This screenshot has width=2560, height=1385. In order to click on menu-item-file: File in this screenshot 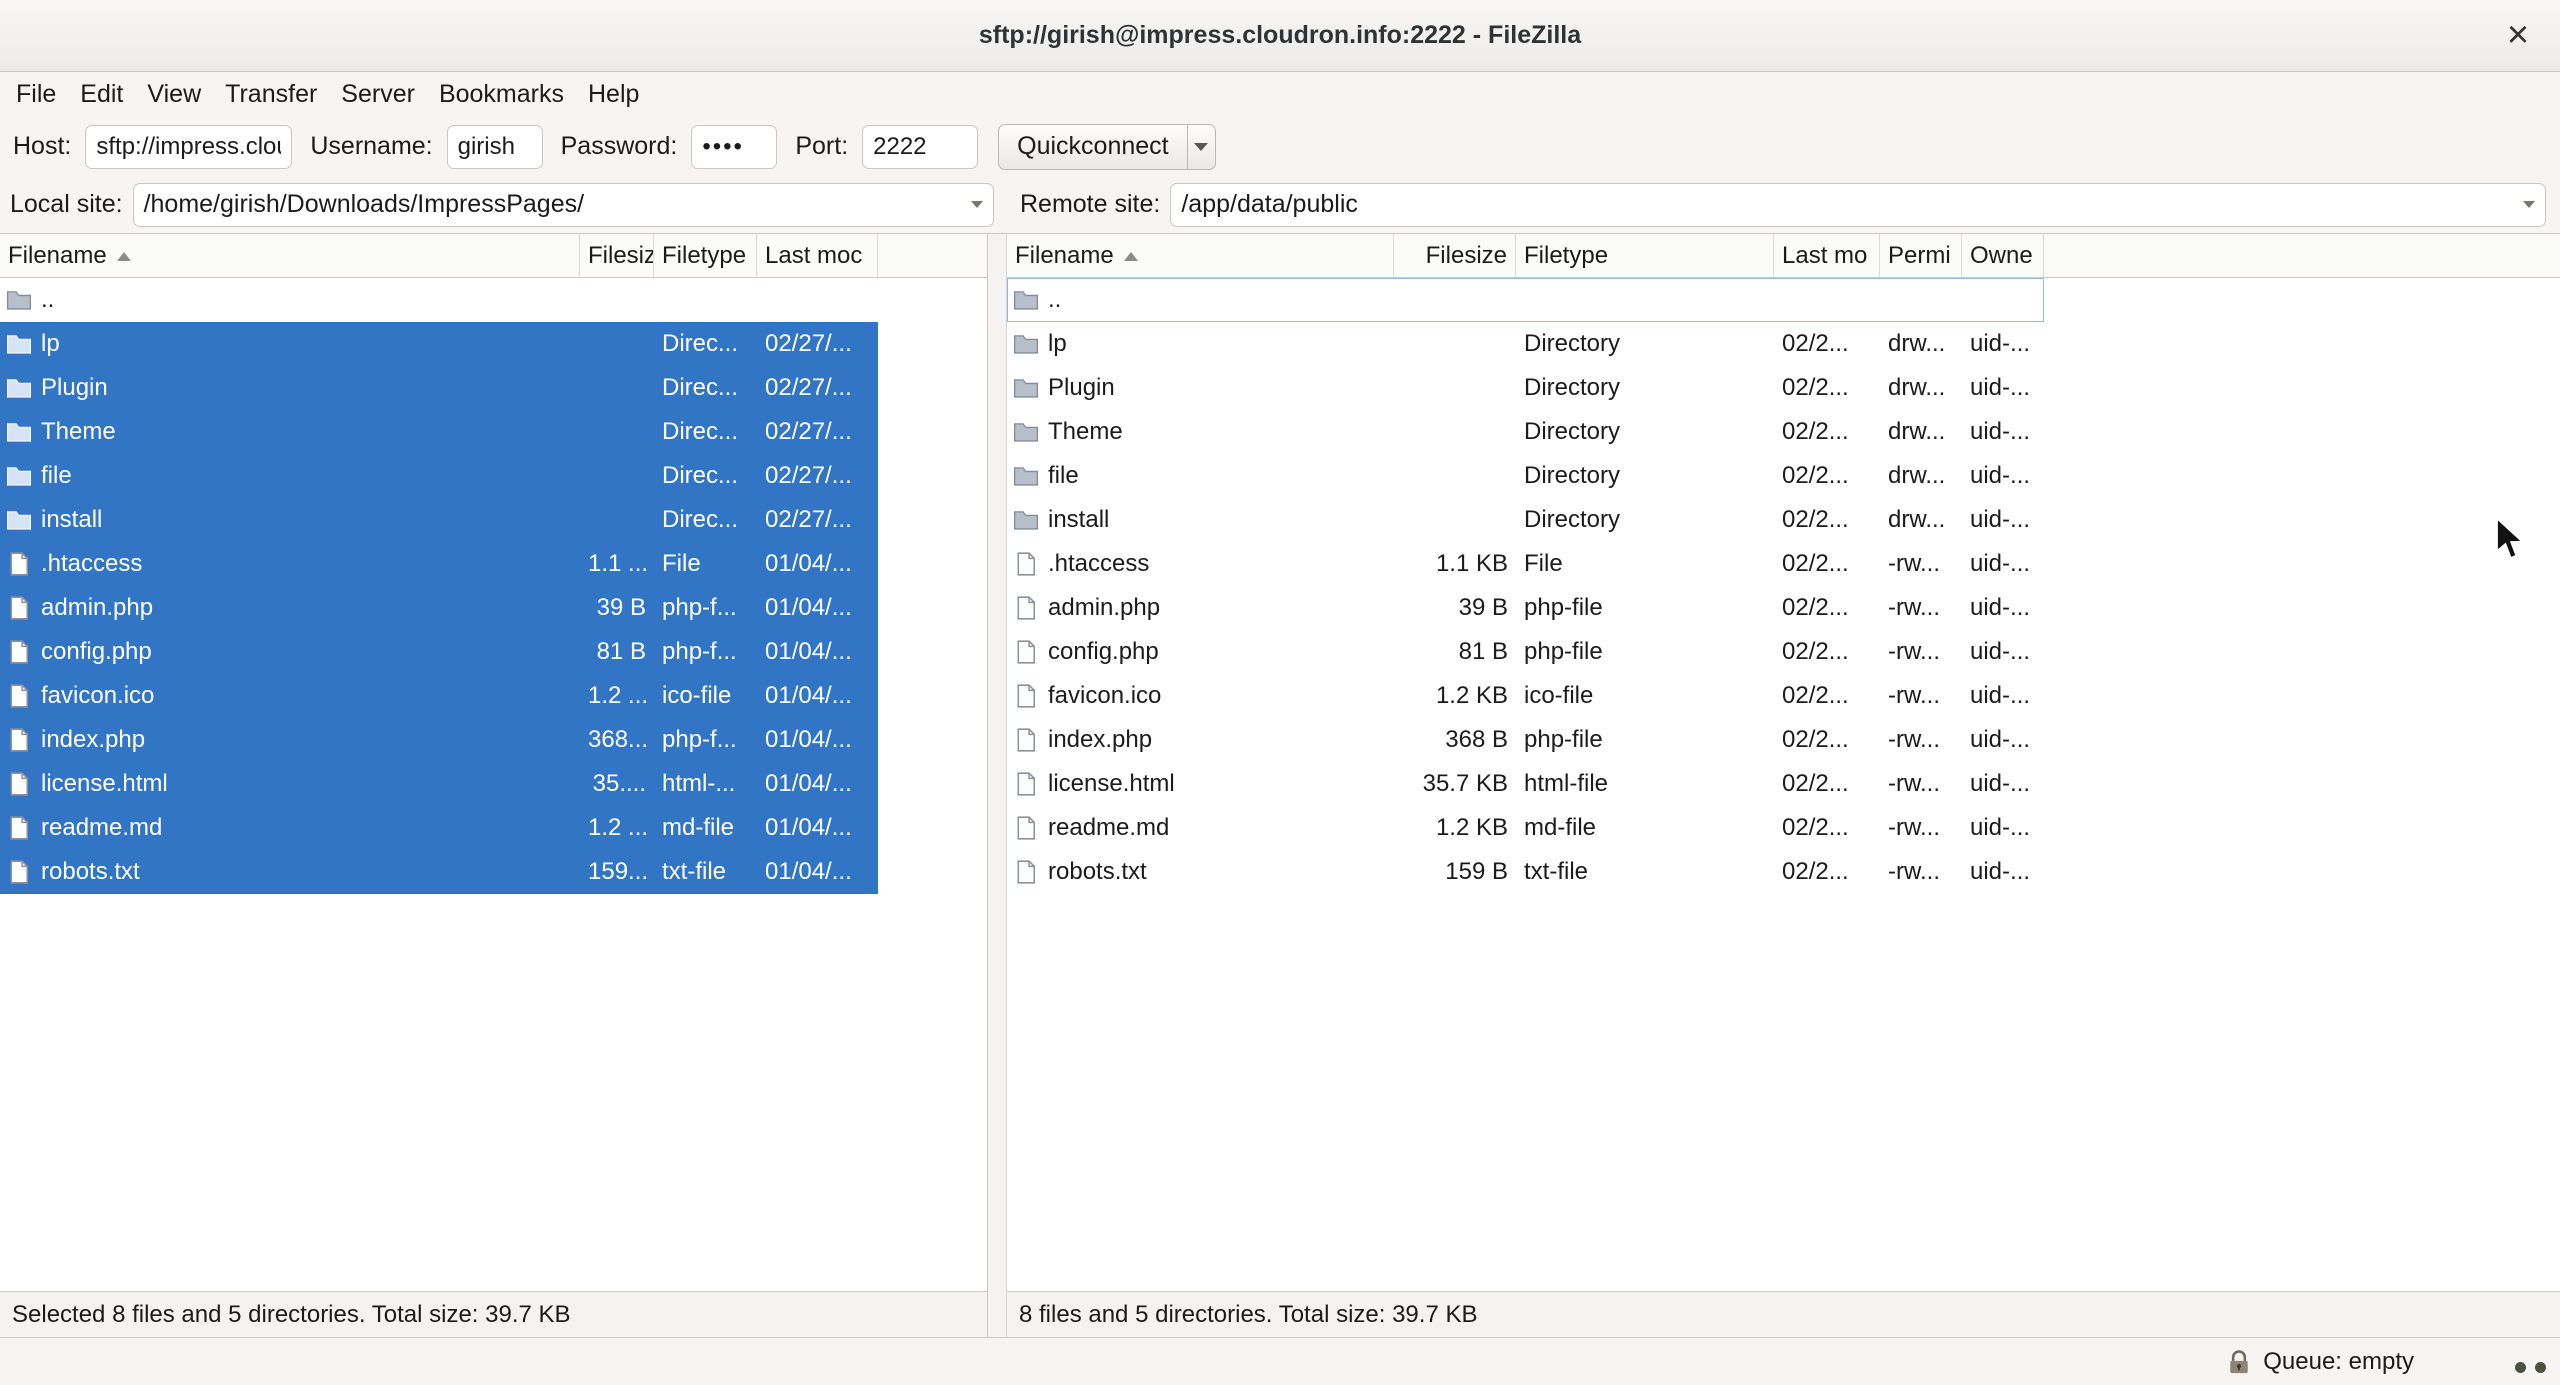, I will do `click(36, 94)`.